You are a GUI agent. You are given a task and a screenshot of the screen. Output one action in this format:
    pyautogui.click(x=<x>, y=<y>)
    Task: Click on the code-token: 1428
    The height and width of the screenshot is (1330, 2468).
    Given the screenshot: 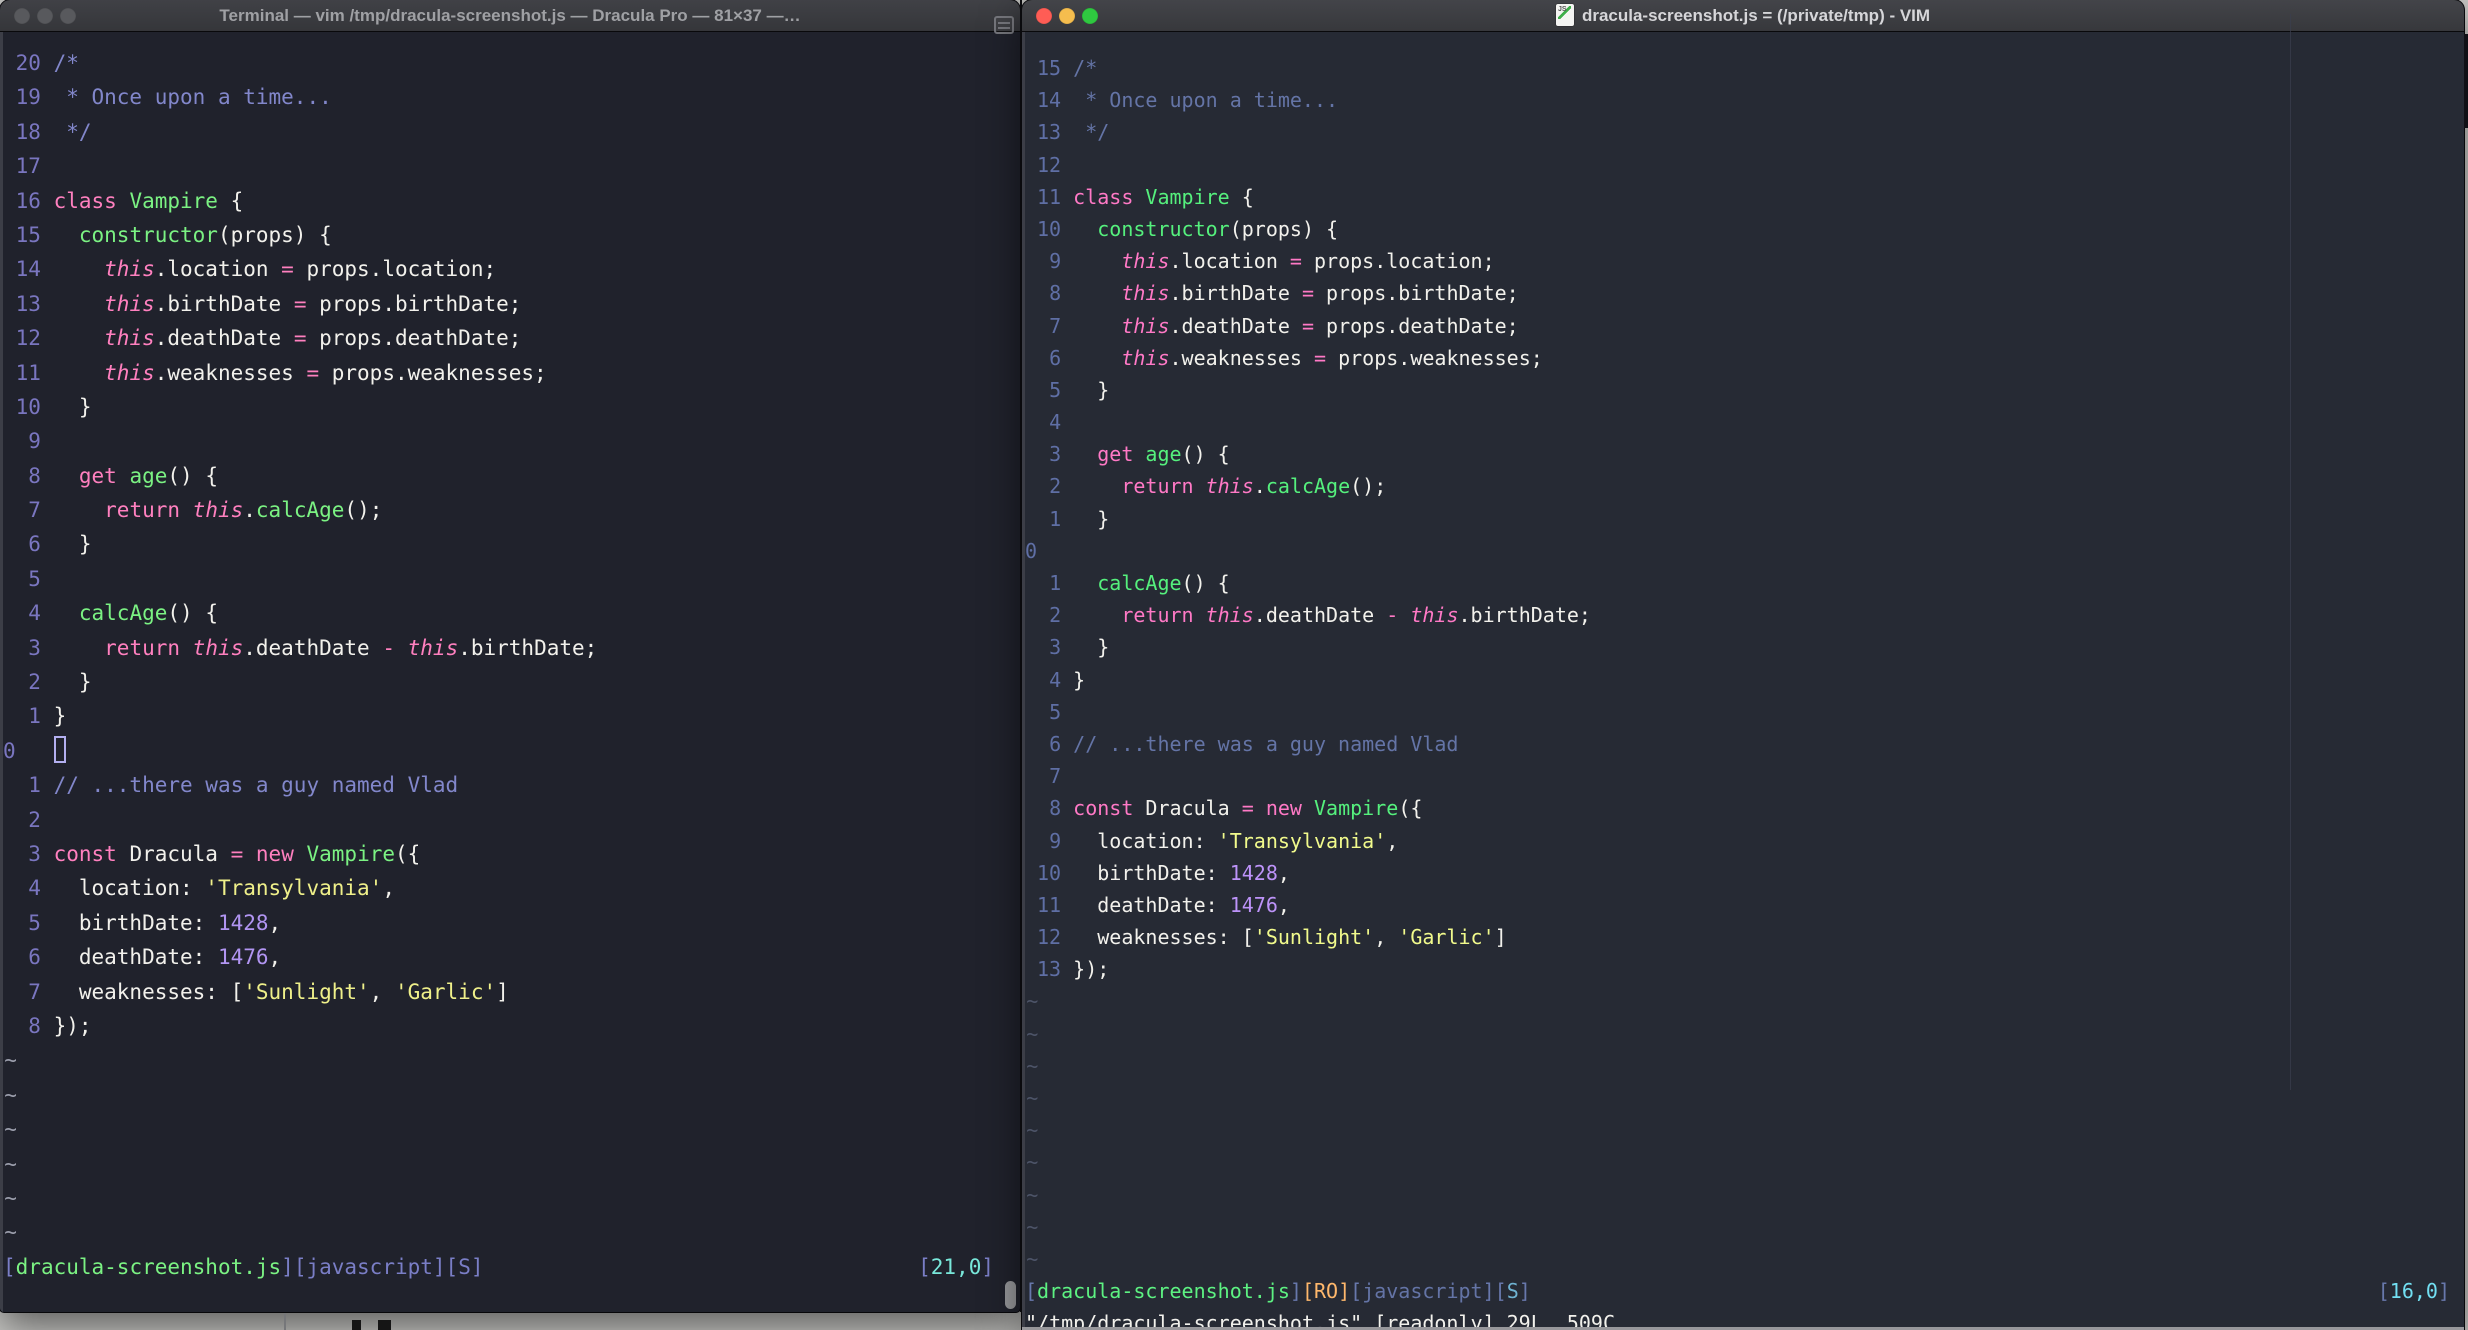 What is the action you would take?
    pyautogui.click(x=243, y=922)
    